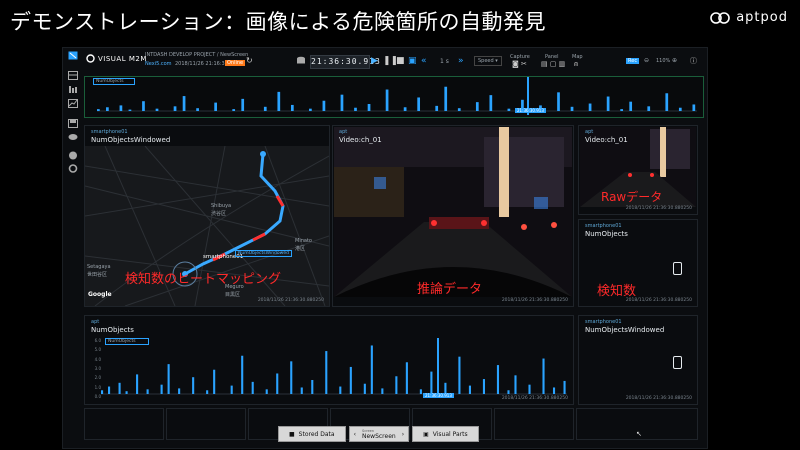 This screenshot has height=450, width=800. What do you see at coordinates (360, 140) in the screenshot?
I see `video1-title: Video:ch_01` at bounding box center [360, 140].